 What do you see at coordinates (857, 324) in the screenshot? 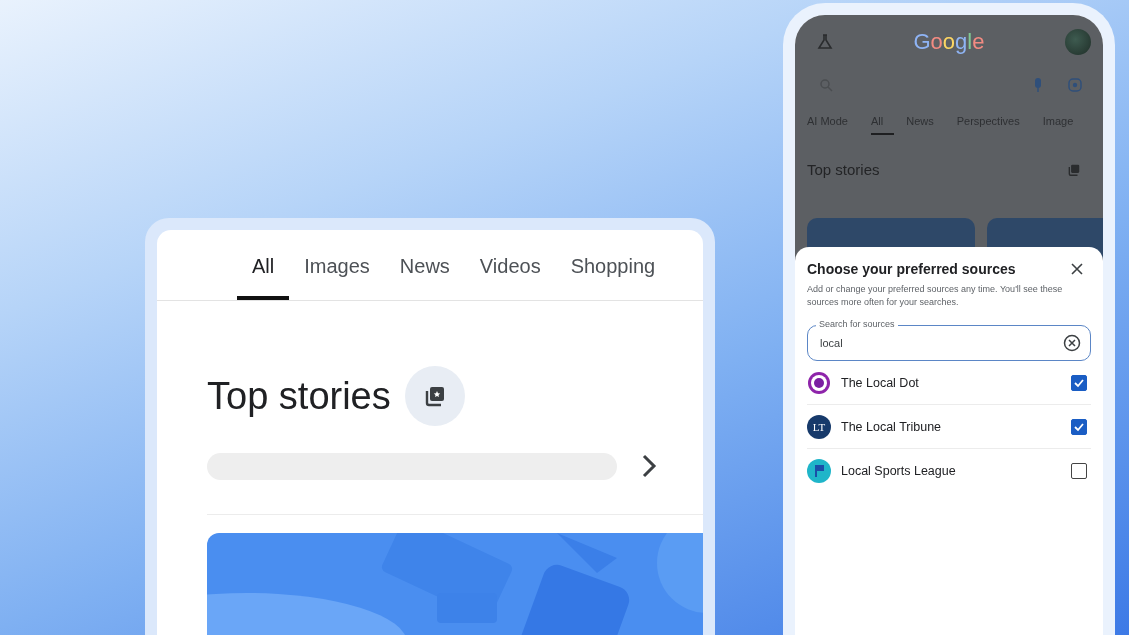
I see `field-label: Search for sources` at bounding box center [857, 324].